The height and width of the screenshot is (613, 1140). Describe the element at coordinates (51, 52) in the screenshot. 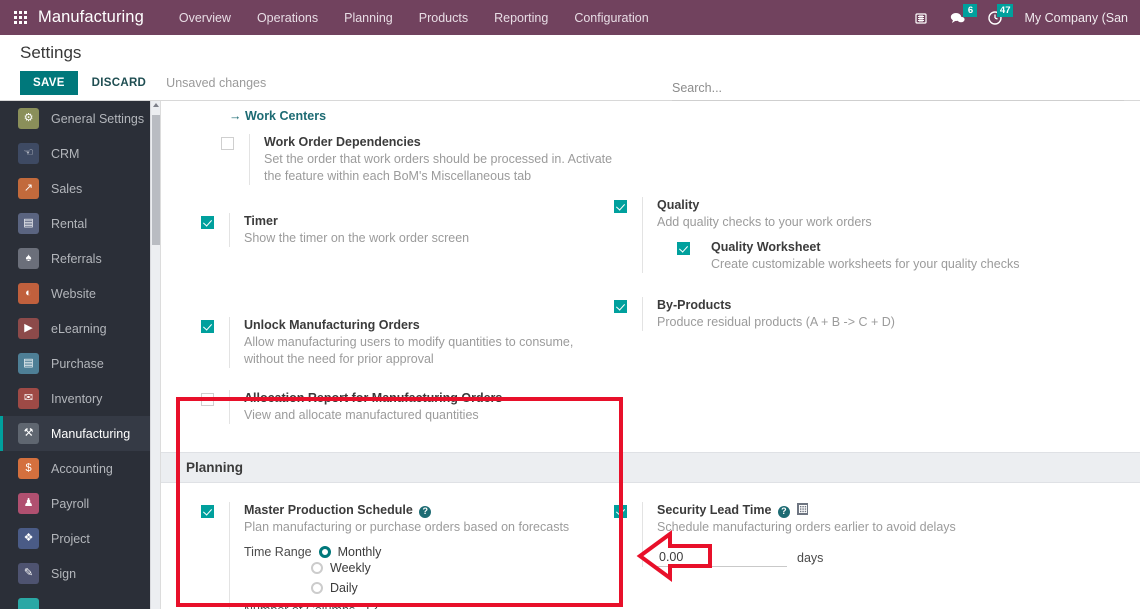

I see `page-title: Settings` at that location.